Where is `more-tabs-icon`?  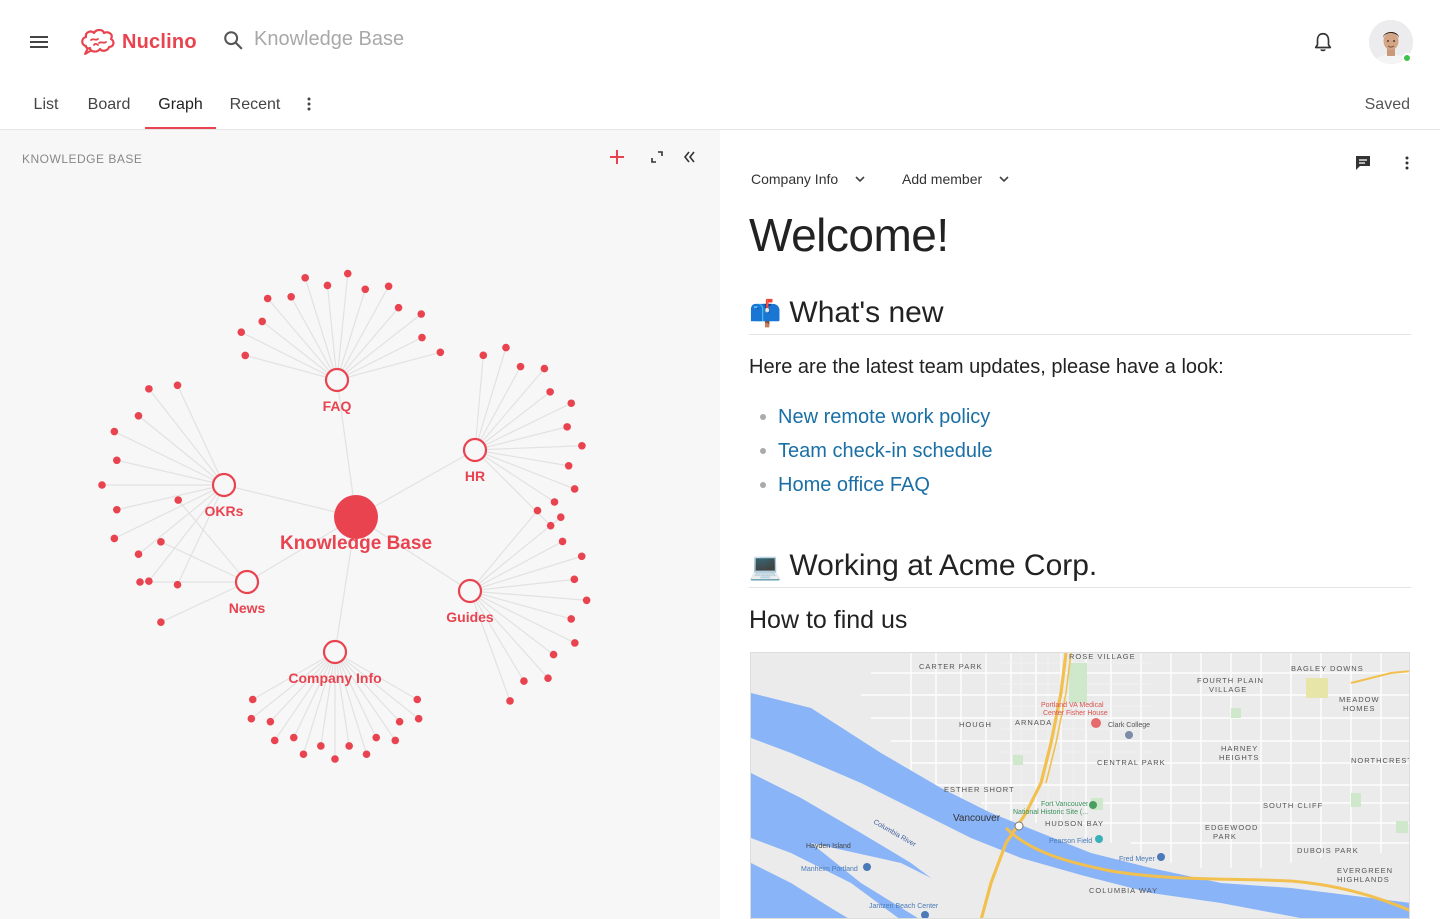
more-tabs-icon is located at coordinates (309, 104).